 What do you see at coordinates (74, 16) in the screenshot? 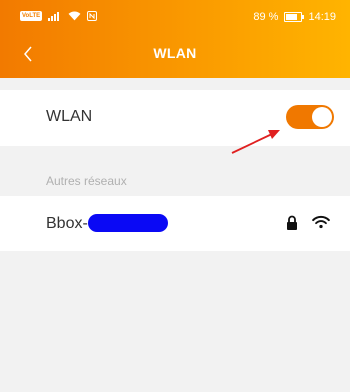
I see `wifi-status-icon` at bounding box center [74, 16].